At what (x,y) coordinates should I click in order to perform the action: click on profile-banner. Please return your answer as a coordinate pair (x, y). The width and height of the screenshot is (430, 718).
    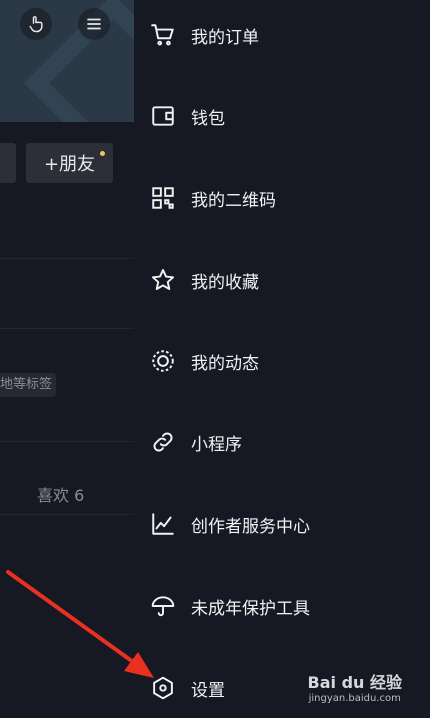
    Looking at the image, I should click on (67, 61).